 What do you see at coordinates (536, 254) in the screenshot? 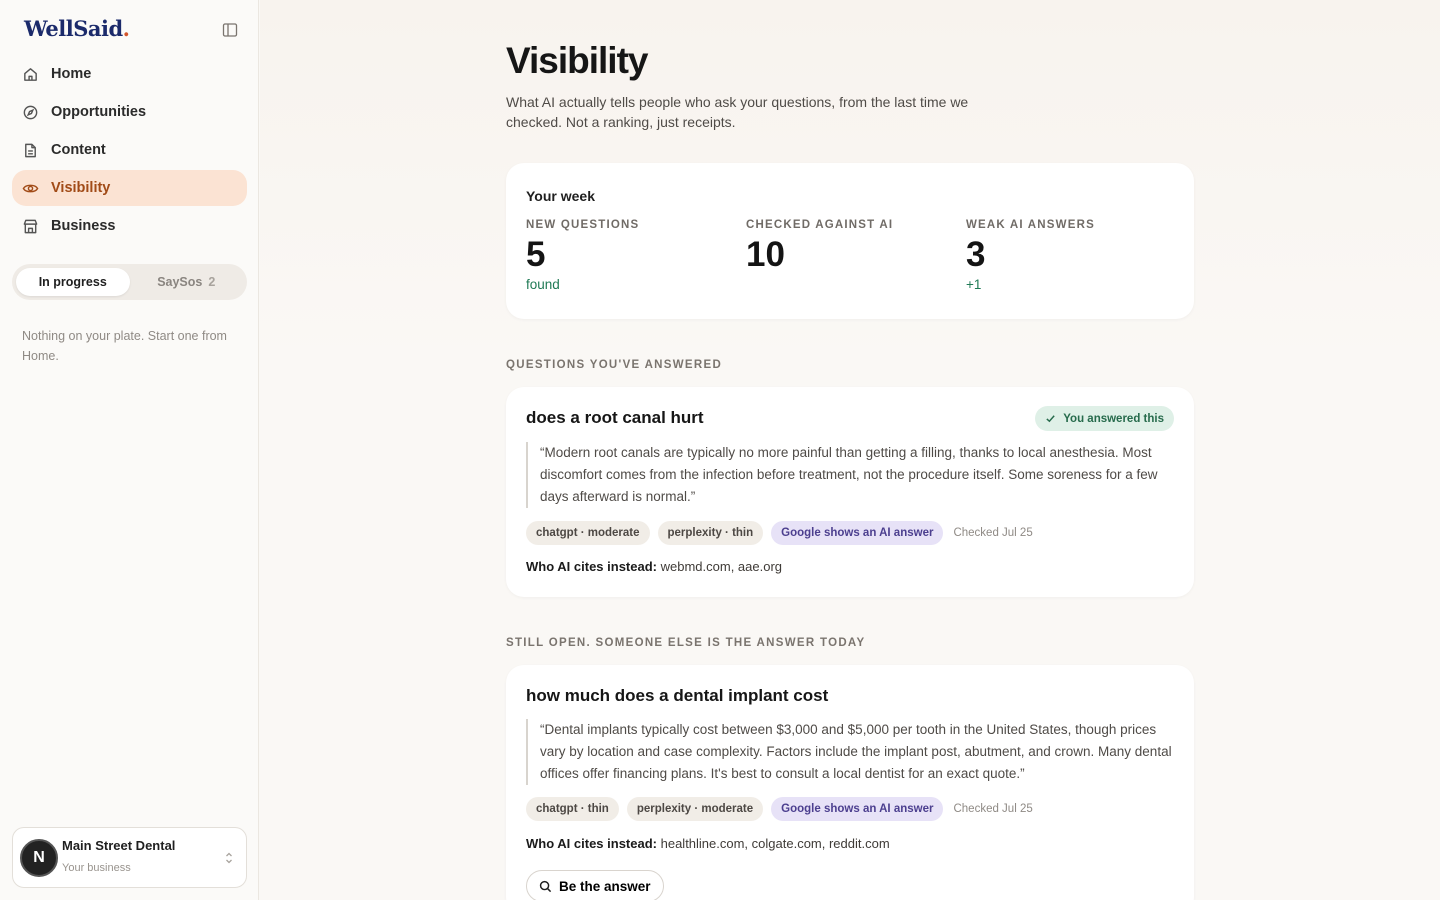
I see `stat-value: 5` at bounding box center [536, 254].